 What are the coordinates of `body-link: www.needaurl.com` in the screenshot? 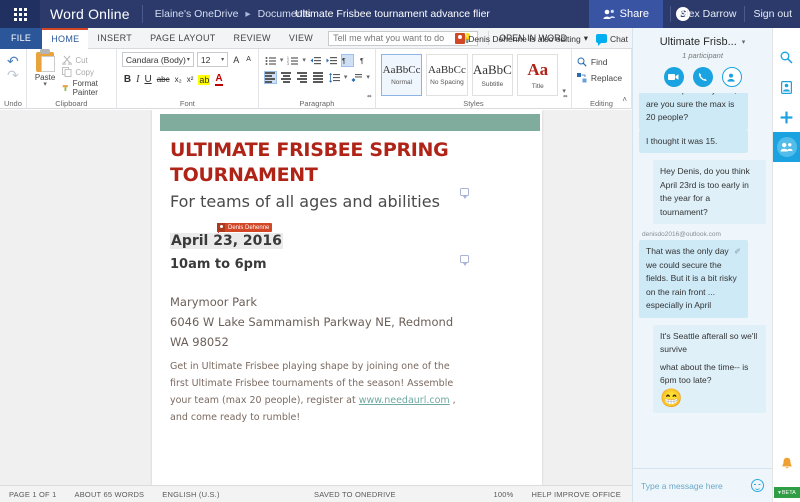 It's located at (404, 400).